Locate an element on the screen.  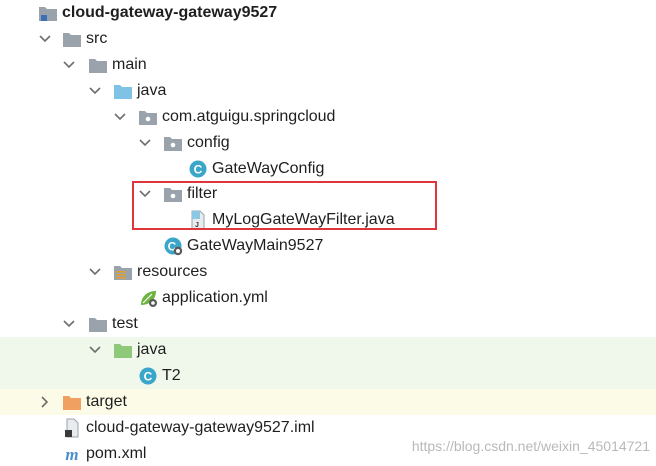
tree-row-src: src is located at coordinates (328, 39).